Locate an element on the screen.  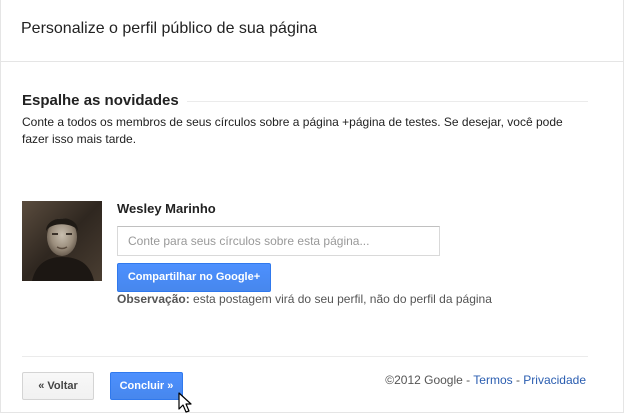
share-google-plus-button: Compartilhar no Google+ is located at coordinates (194, 277).